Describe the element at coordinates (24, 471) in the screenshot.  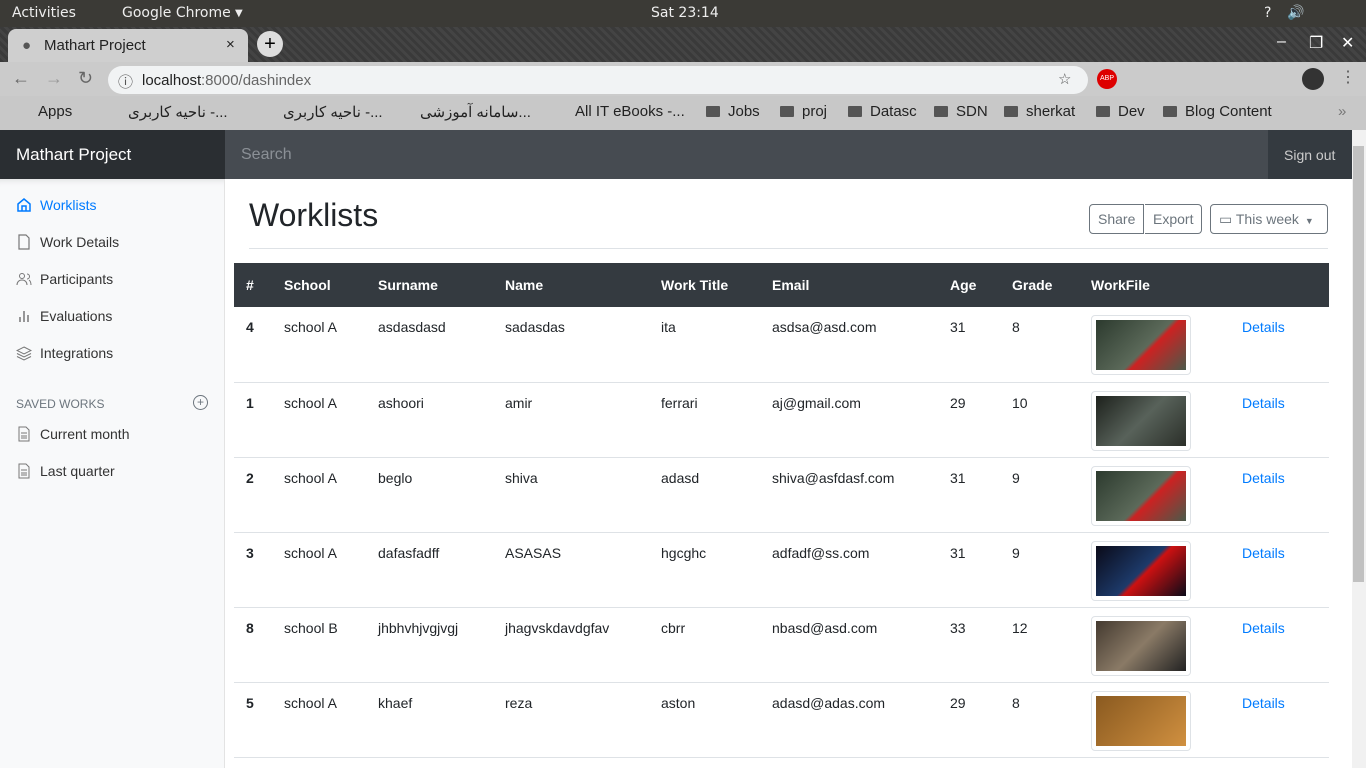
I see `file-text-icon` at that location.